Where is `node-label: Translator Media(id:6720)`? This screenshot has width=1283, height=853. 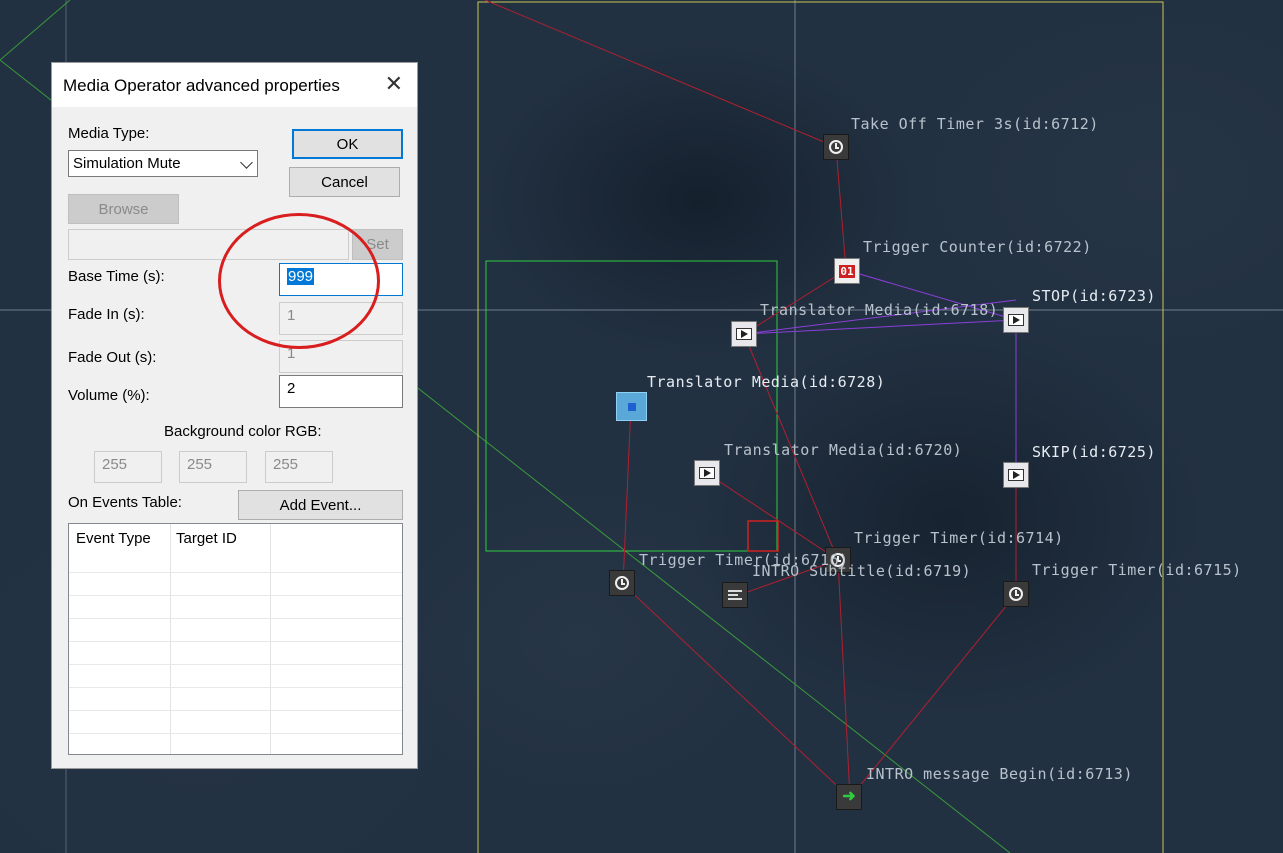 node-label: Translator Media(id:6720) is located at coordinates (843, 450).